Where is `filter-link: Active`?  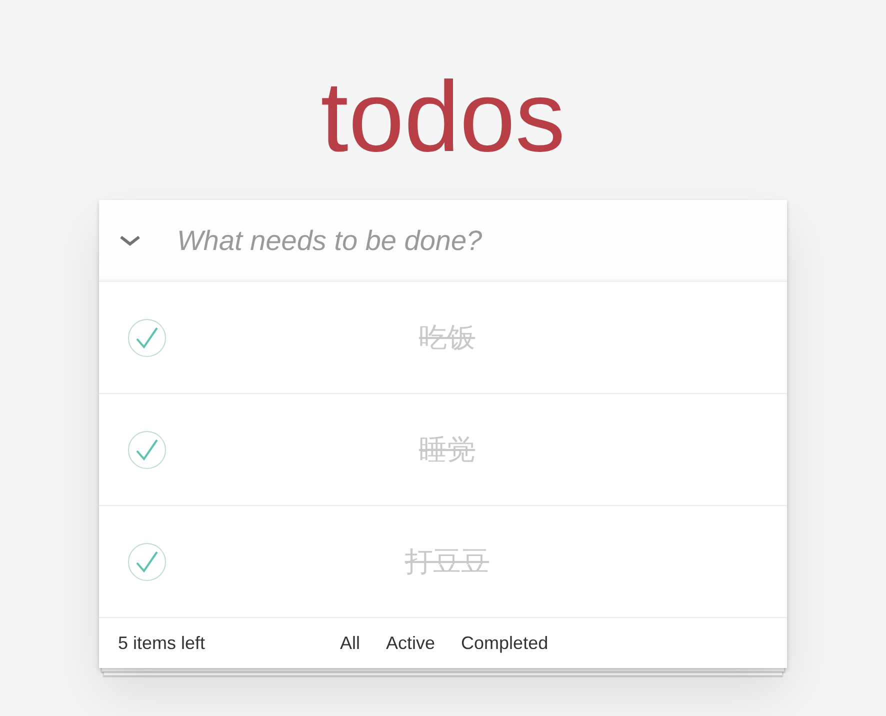 filter-link: Active is located at coordinates (411, 643).